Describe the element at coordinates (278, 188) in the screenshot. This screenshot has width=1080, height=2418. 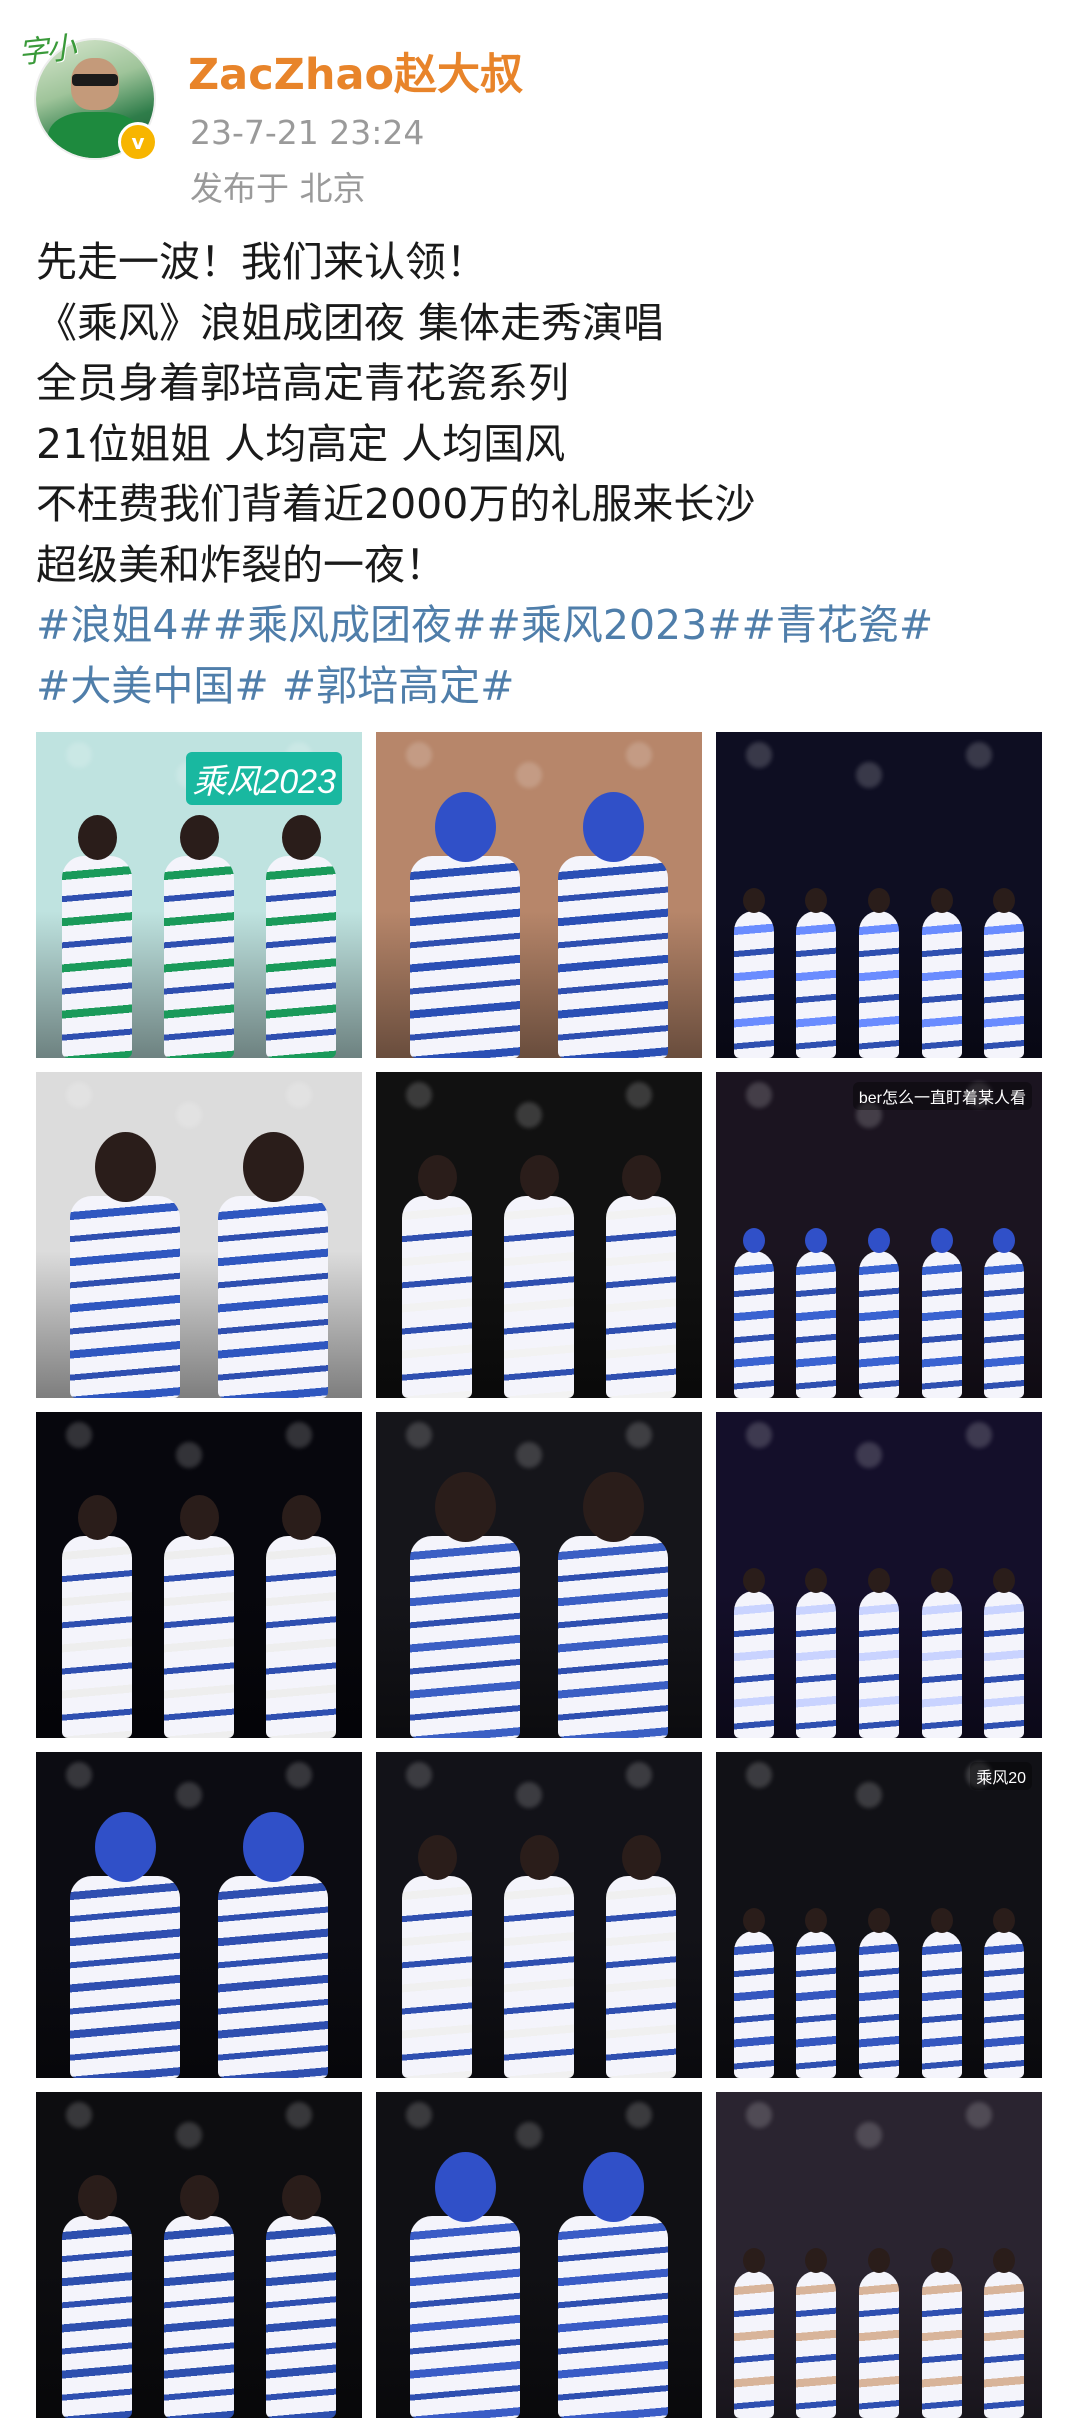
I see `post-location: 发布于 北京` at that location.